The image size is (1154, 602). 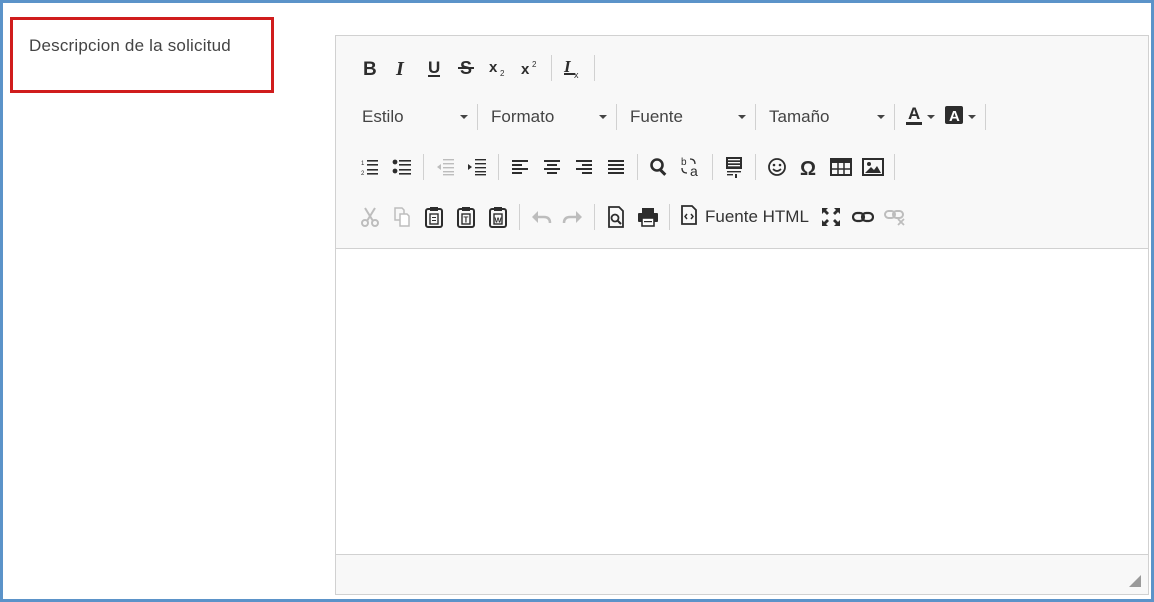 I want to click on subscript-icon: x2, so click(x=498, y=68).